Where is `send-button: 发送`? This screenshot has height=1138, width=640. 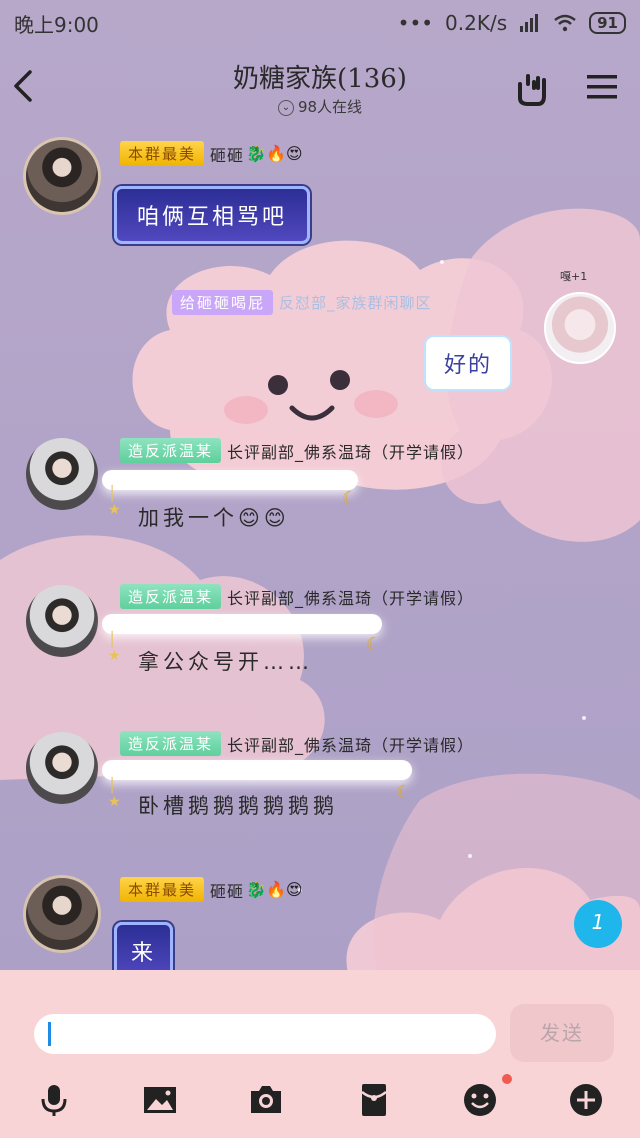 send-button: 发送 is located at coordinates (562, 1033).